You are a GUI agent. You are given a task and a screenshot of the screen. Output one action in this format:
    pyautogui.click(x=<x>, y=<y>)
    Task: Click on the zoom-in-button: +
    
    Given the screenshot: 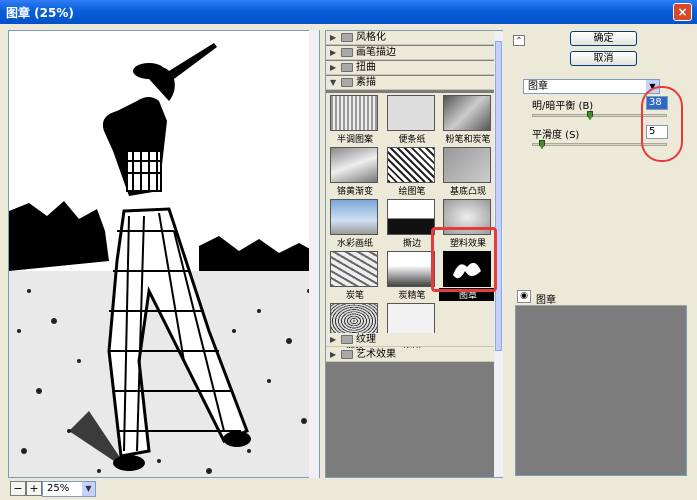 What is the action you would take?
    pyautogui.click(x=34, y=488)
    